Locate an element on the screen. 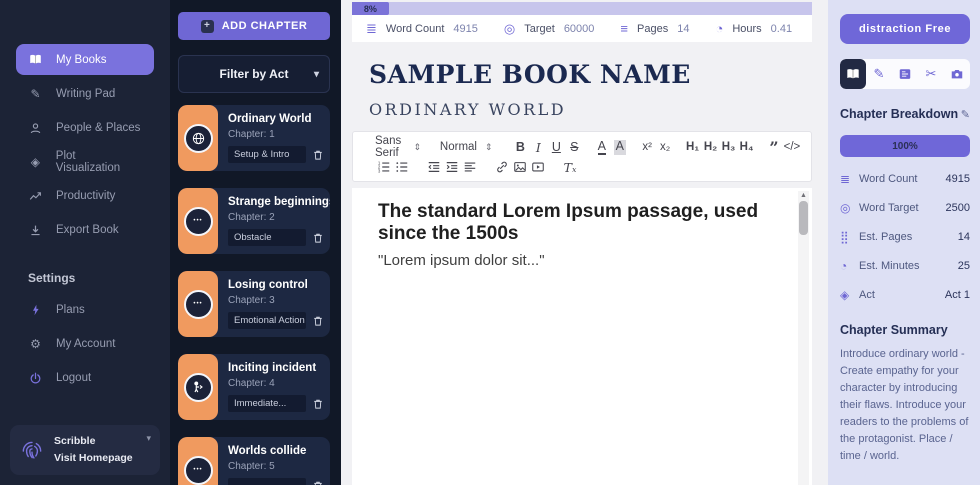 This screenshot has width=980, height=485. link-button is located at coordinates (502, 167).